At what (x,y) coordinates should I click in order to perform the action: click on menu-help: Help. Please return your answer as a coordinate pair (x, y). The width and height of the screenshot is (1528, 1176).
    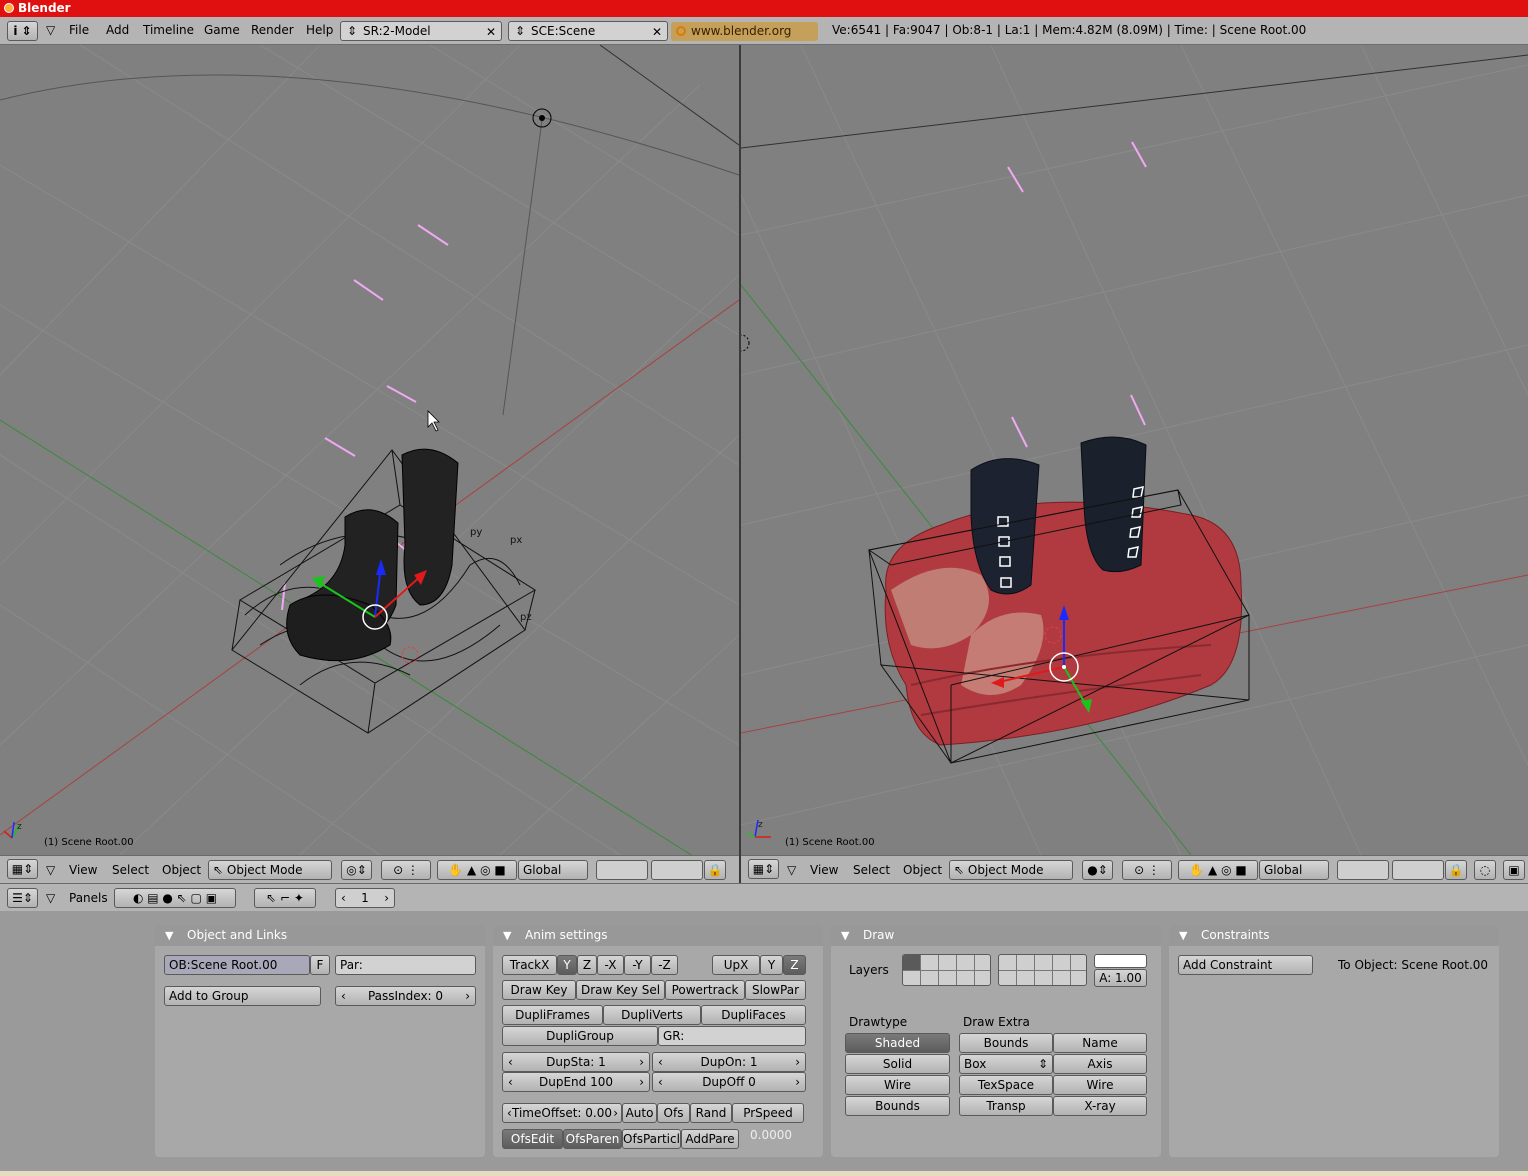
    Looking at the image, I should click on (319, 30).